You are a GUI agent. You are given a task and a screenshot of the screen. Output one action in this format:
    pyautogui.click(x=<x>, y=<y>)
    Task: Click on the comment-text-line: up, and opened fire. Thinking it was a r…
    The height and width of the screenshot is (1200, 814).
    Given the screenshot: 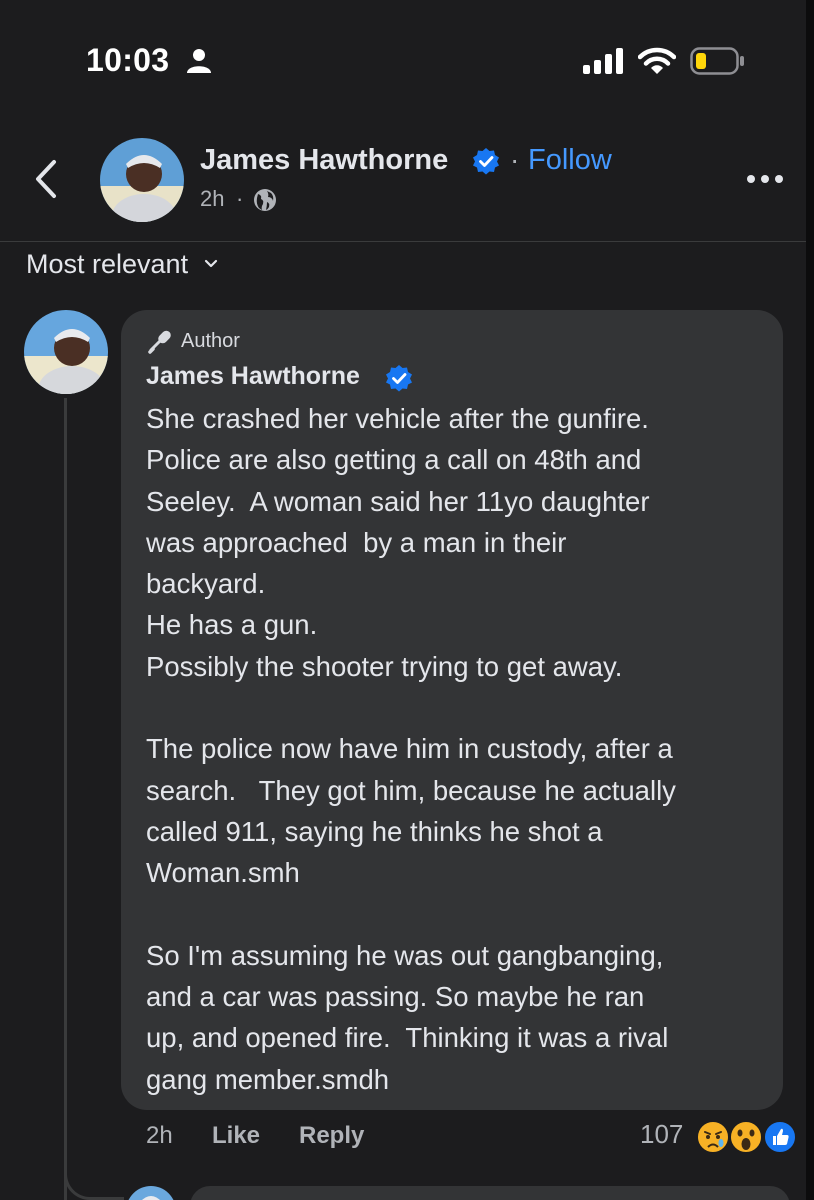 What is the action you would take?
    pyautogui.click(x=407, y=1038)
    